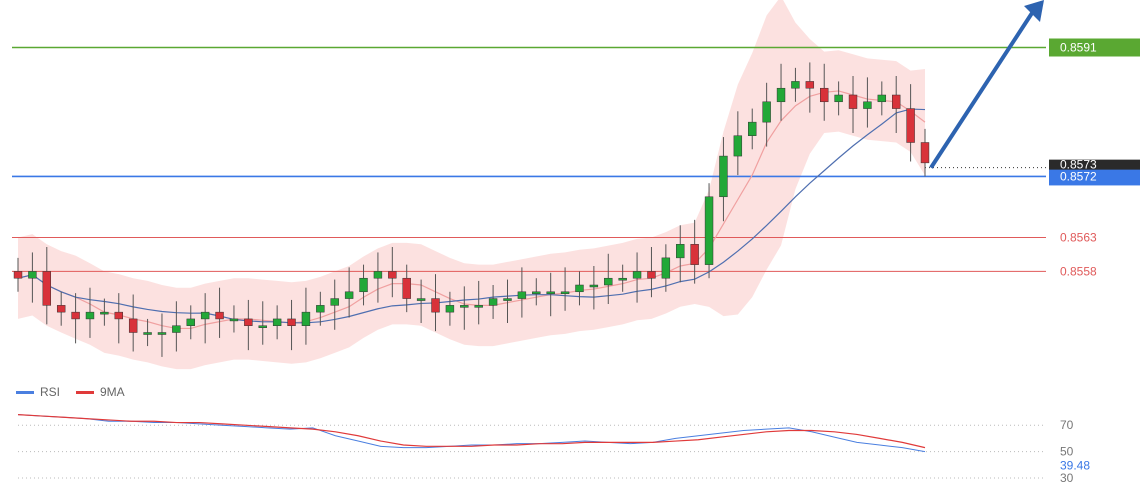  I want to click on current-price-label: 0.8573, so click(1078, 165).